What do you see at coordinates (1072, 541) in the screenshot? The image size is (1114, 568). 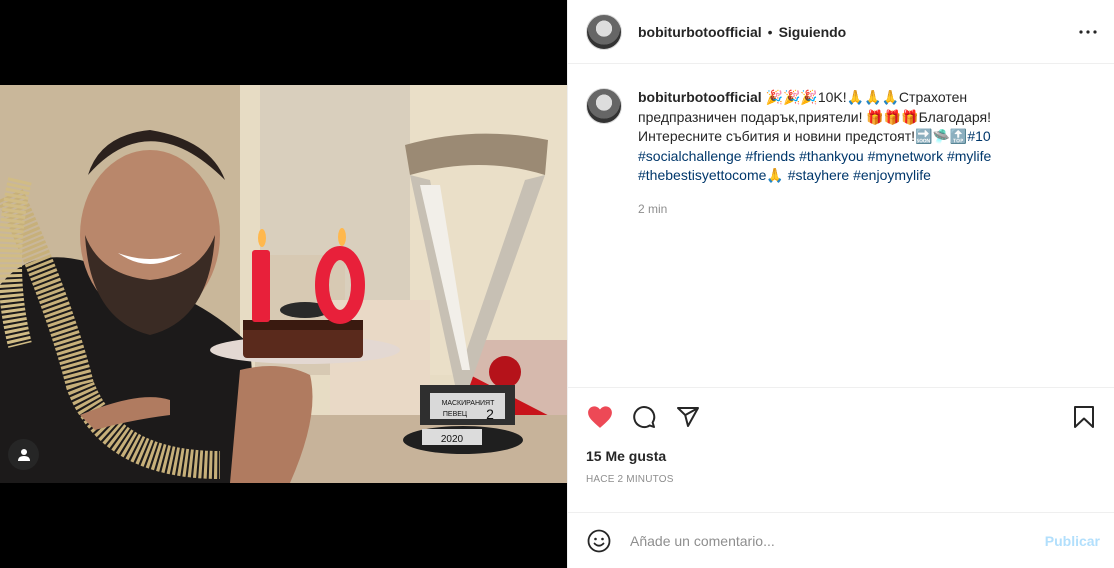 I see `publish-button: Publicar` at bounding box center [1072, 541].